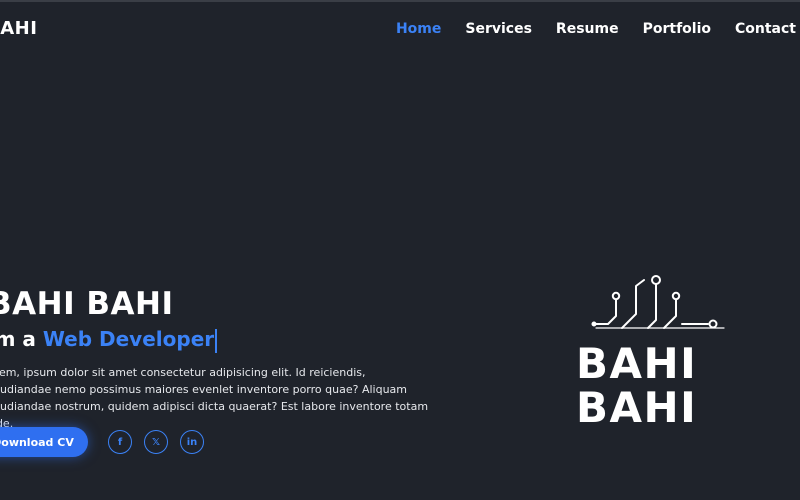 This screenshot has width=800, height=500. I want to click on main-nav: Home Services Resume Portfolio Contact, so click(596, 29).